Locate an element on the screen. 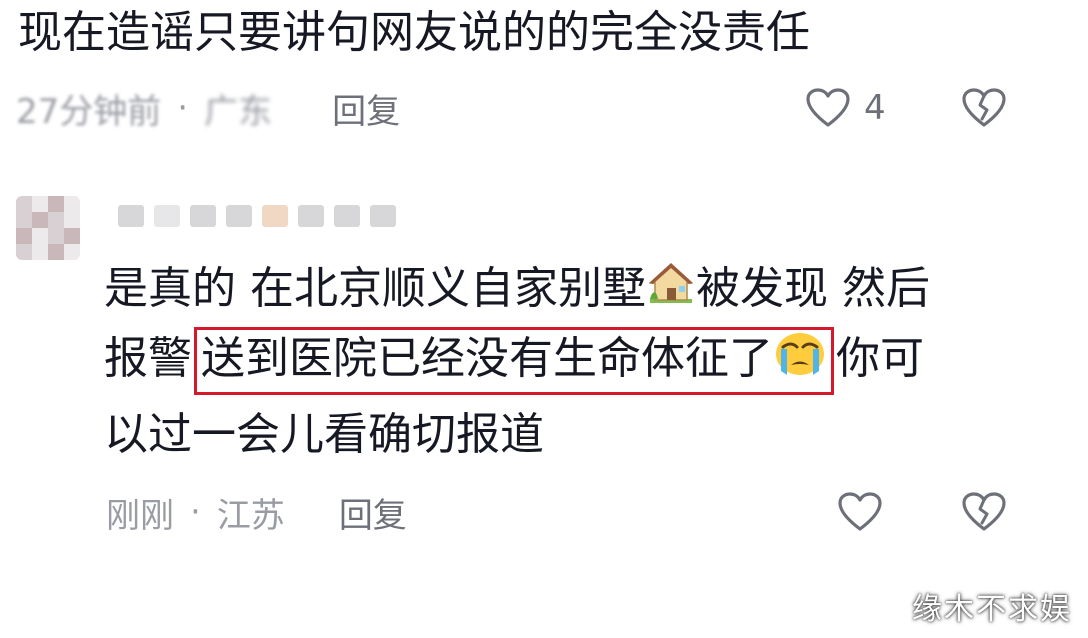 This screenshot has width=1088, height=638. comment-2-time: 刚刚 is located at coordinates (140, 515).